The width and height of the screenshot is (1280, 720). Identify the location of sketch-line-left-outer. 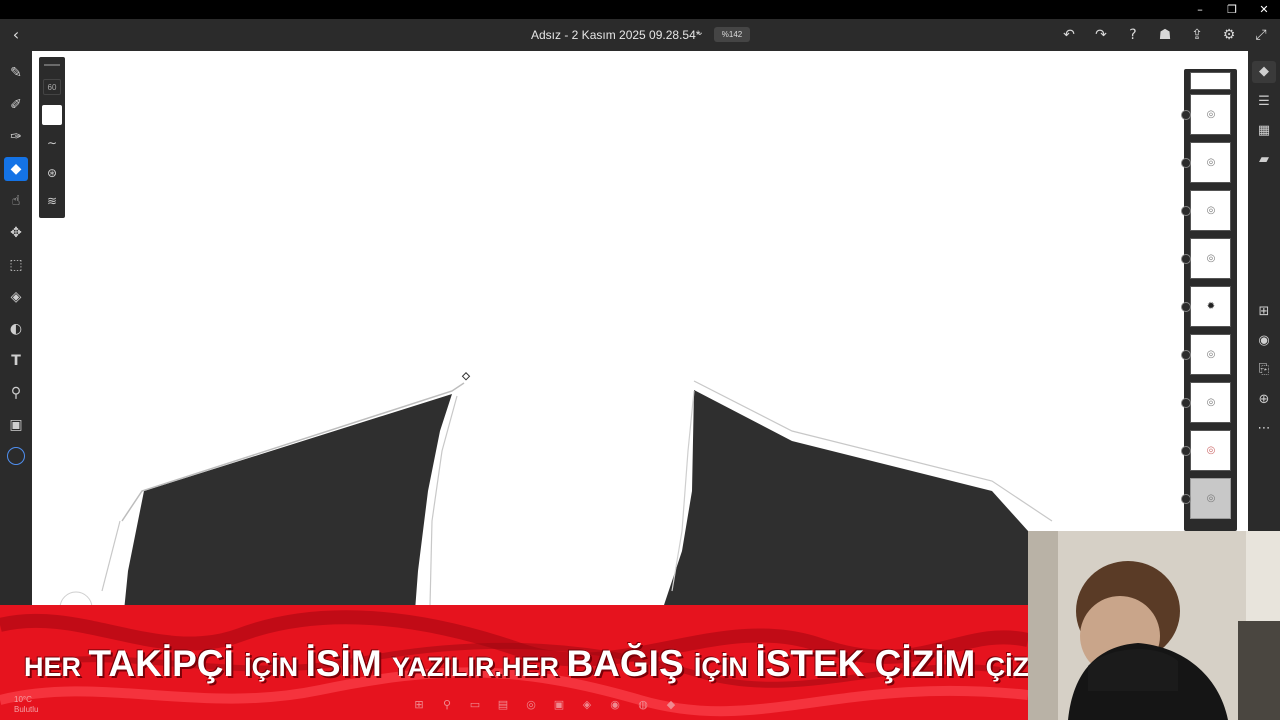
(111, 556).